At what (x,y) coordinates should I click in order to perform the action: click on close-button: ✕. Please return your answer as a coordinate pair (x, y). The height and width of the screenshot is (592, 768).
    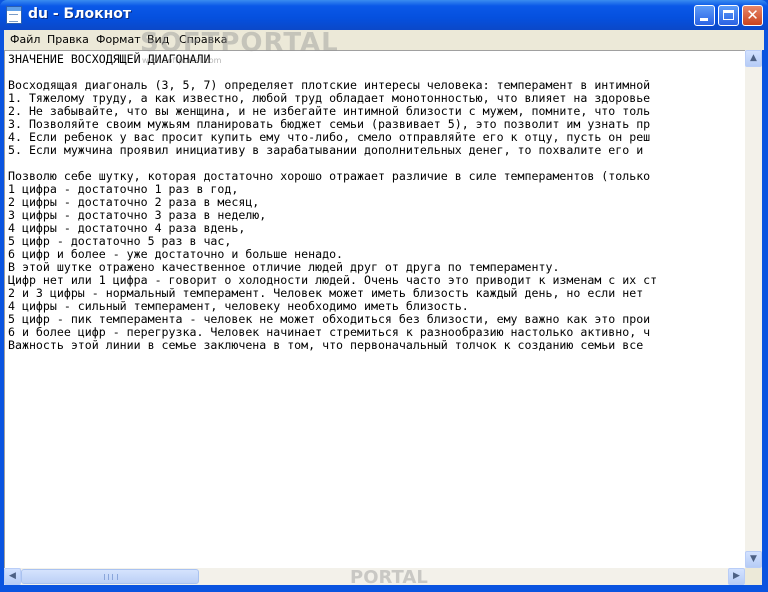
    Looking at the image, I should click on (752, 15).